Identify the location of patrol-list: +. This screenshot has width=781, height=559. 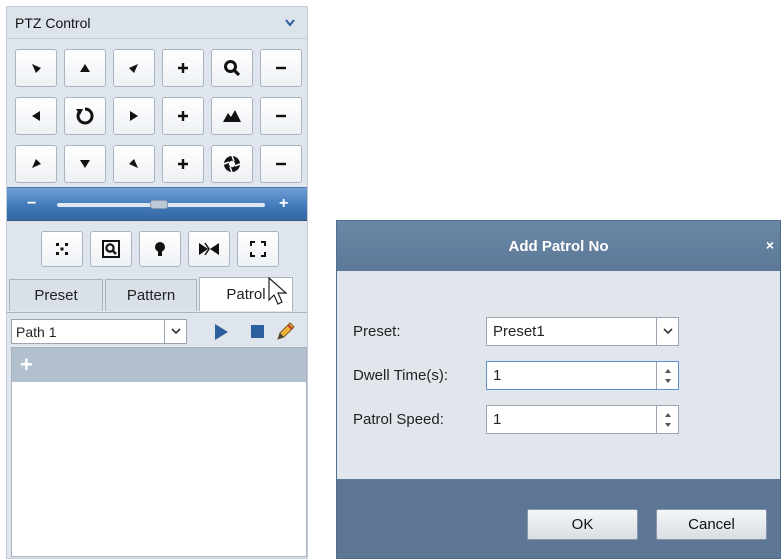
(159, 452).